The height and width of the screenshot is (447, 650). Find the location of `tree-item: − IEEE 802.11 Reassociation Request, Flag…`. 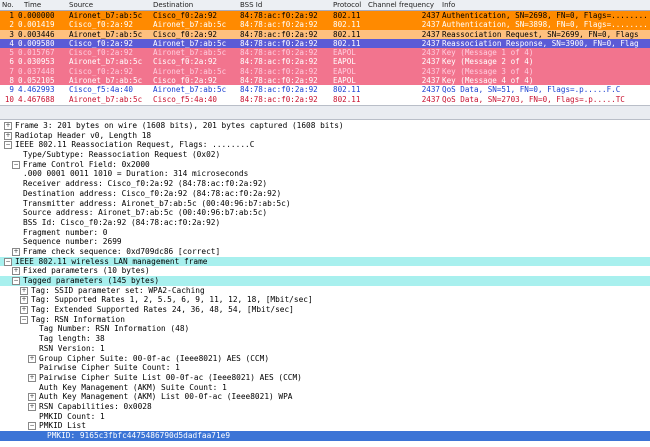

tree-item: − IEEE 802.11 Reassociation Request, Flag… is located at coordinates (325, 145).